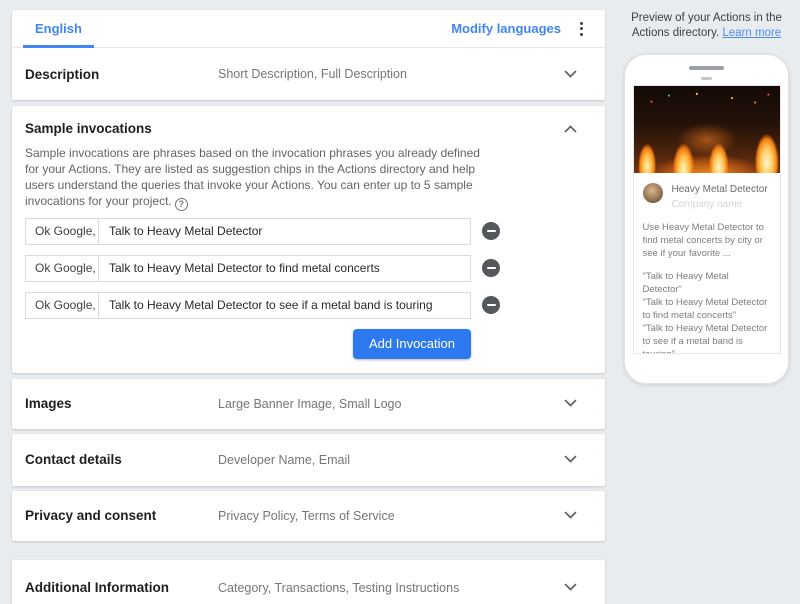 This screenshot has width=800, height=604. What do you see at coordinates (248, 343) in the screenshot?
I see `add-invocation-button-row: Add Invocation` at bounding box center [248, 343].